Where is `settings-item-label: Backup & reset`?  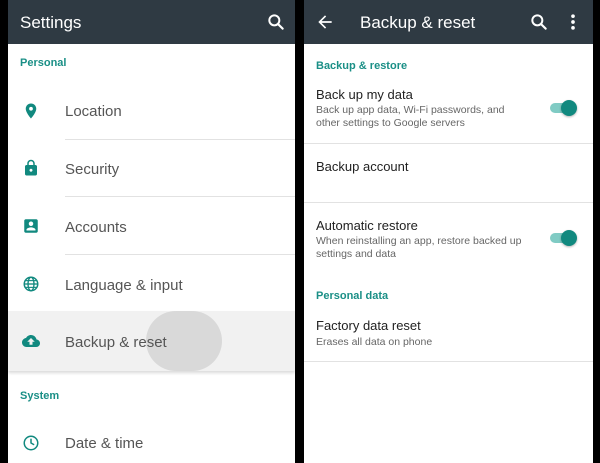
settings-item-label: Backup & reset is located at coordinates (116, 342).